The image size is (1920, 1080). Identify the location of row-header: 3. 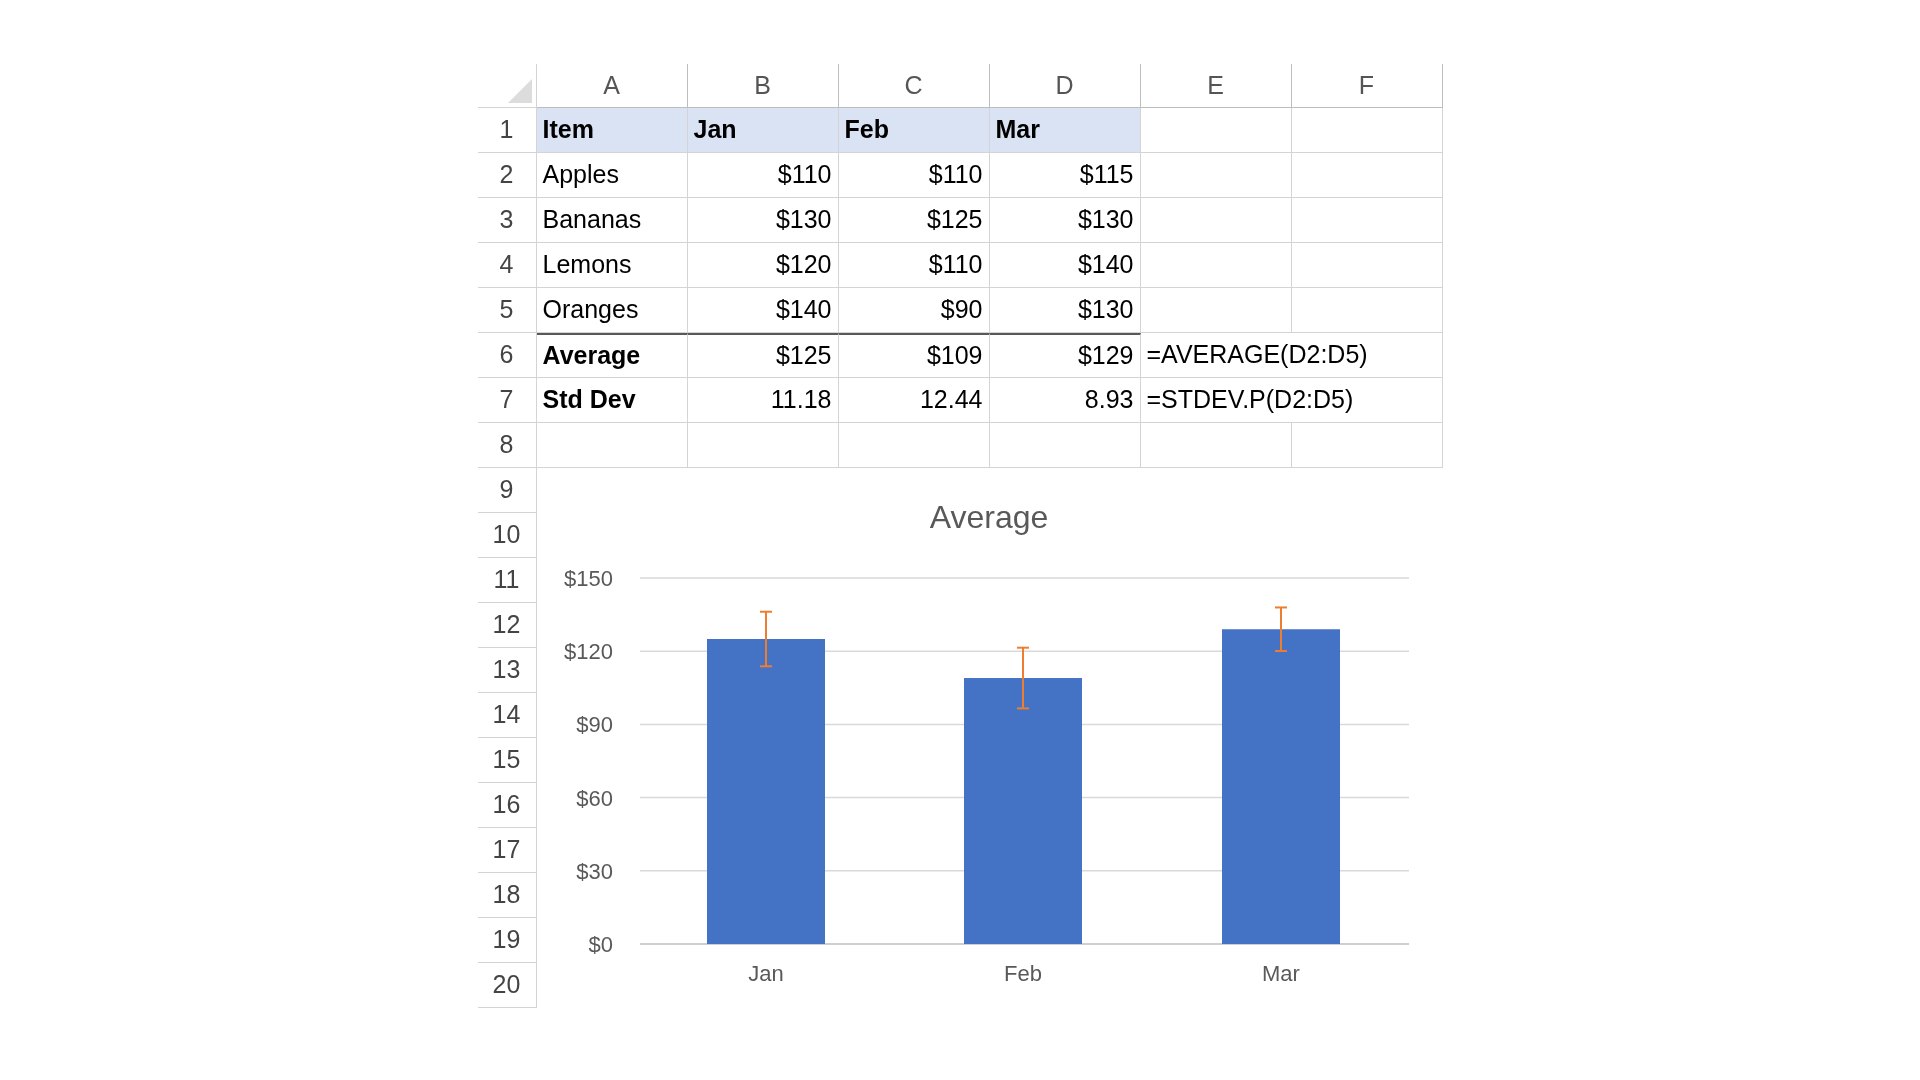
(507, 220).